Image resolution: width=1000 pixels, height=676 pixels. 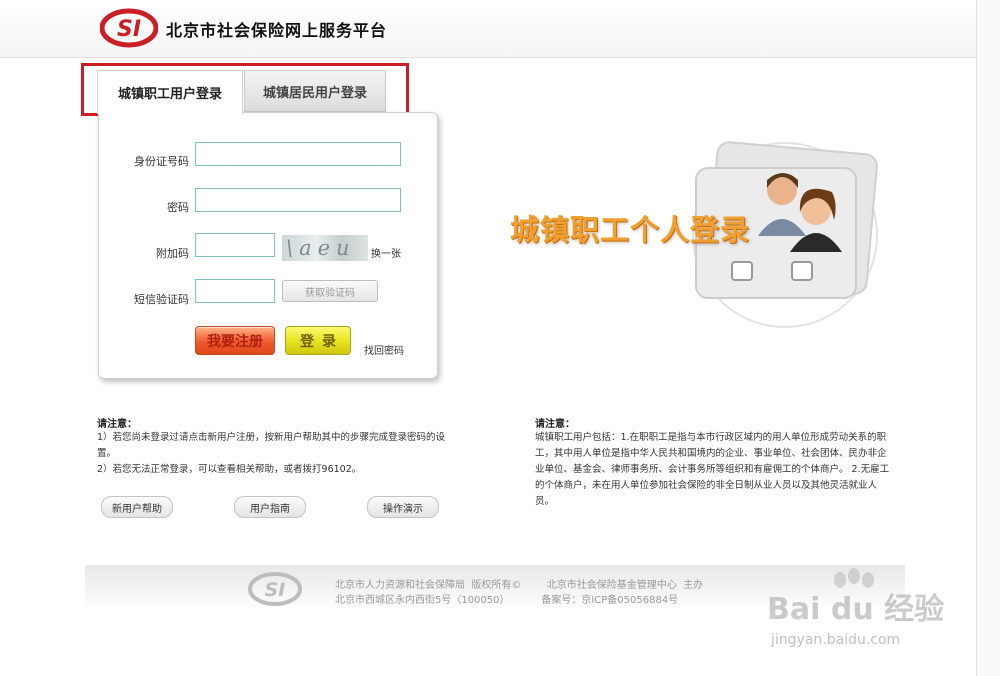 I want to click on footer-si-logo-icon: SI, so click(x=275, y=589).